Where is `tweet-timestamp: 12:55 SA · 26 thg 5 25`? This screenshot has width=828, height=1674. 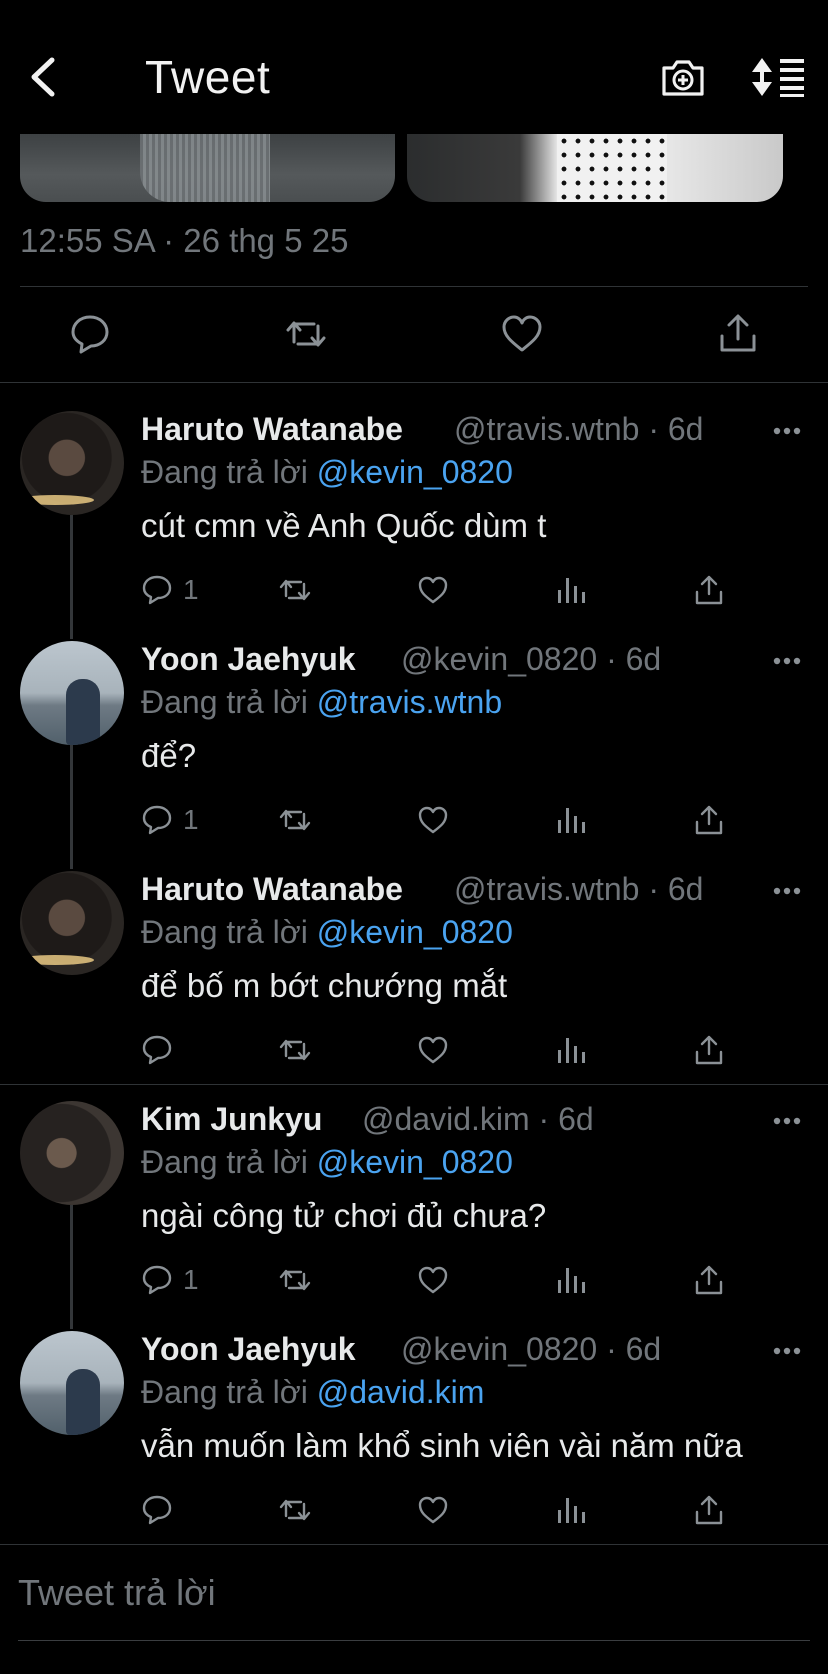 tweet-timestamp: 12:55 SA · 26 thg 5 25 is located at coordinates (184, 240).